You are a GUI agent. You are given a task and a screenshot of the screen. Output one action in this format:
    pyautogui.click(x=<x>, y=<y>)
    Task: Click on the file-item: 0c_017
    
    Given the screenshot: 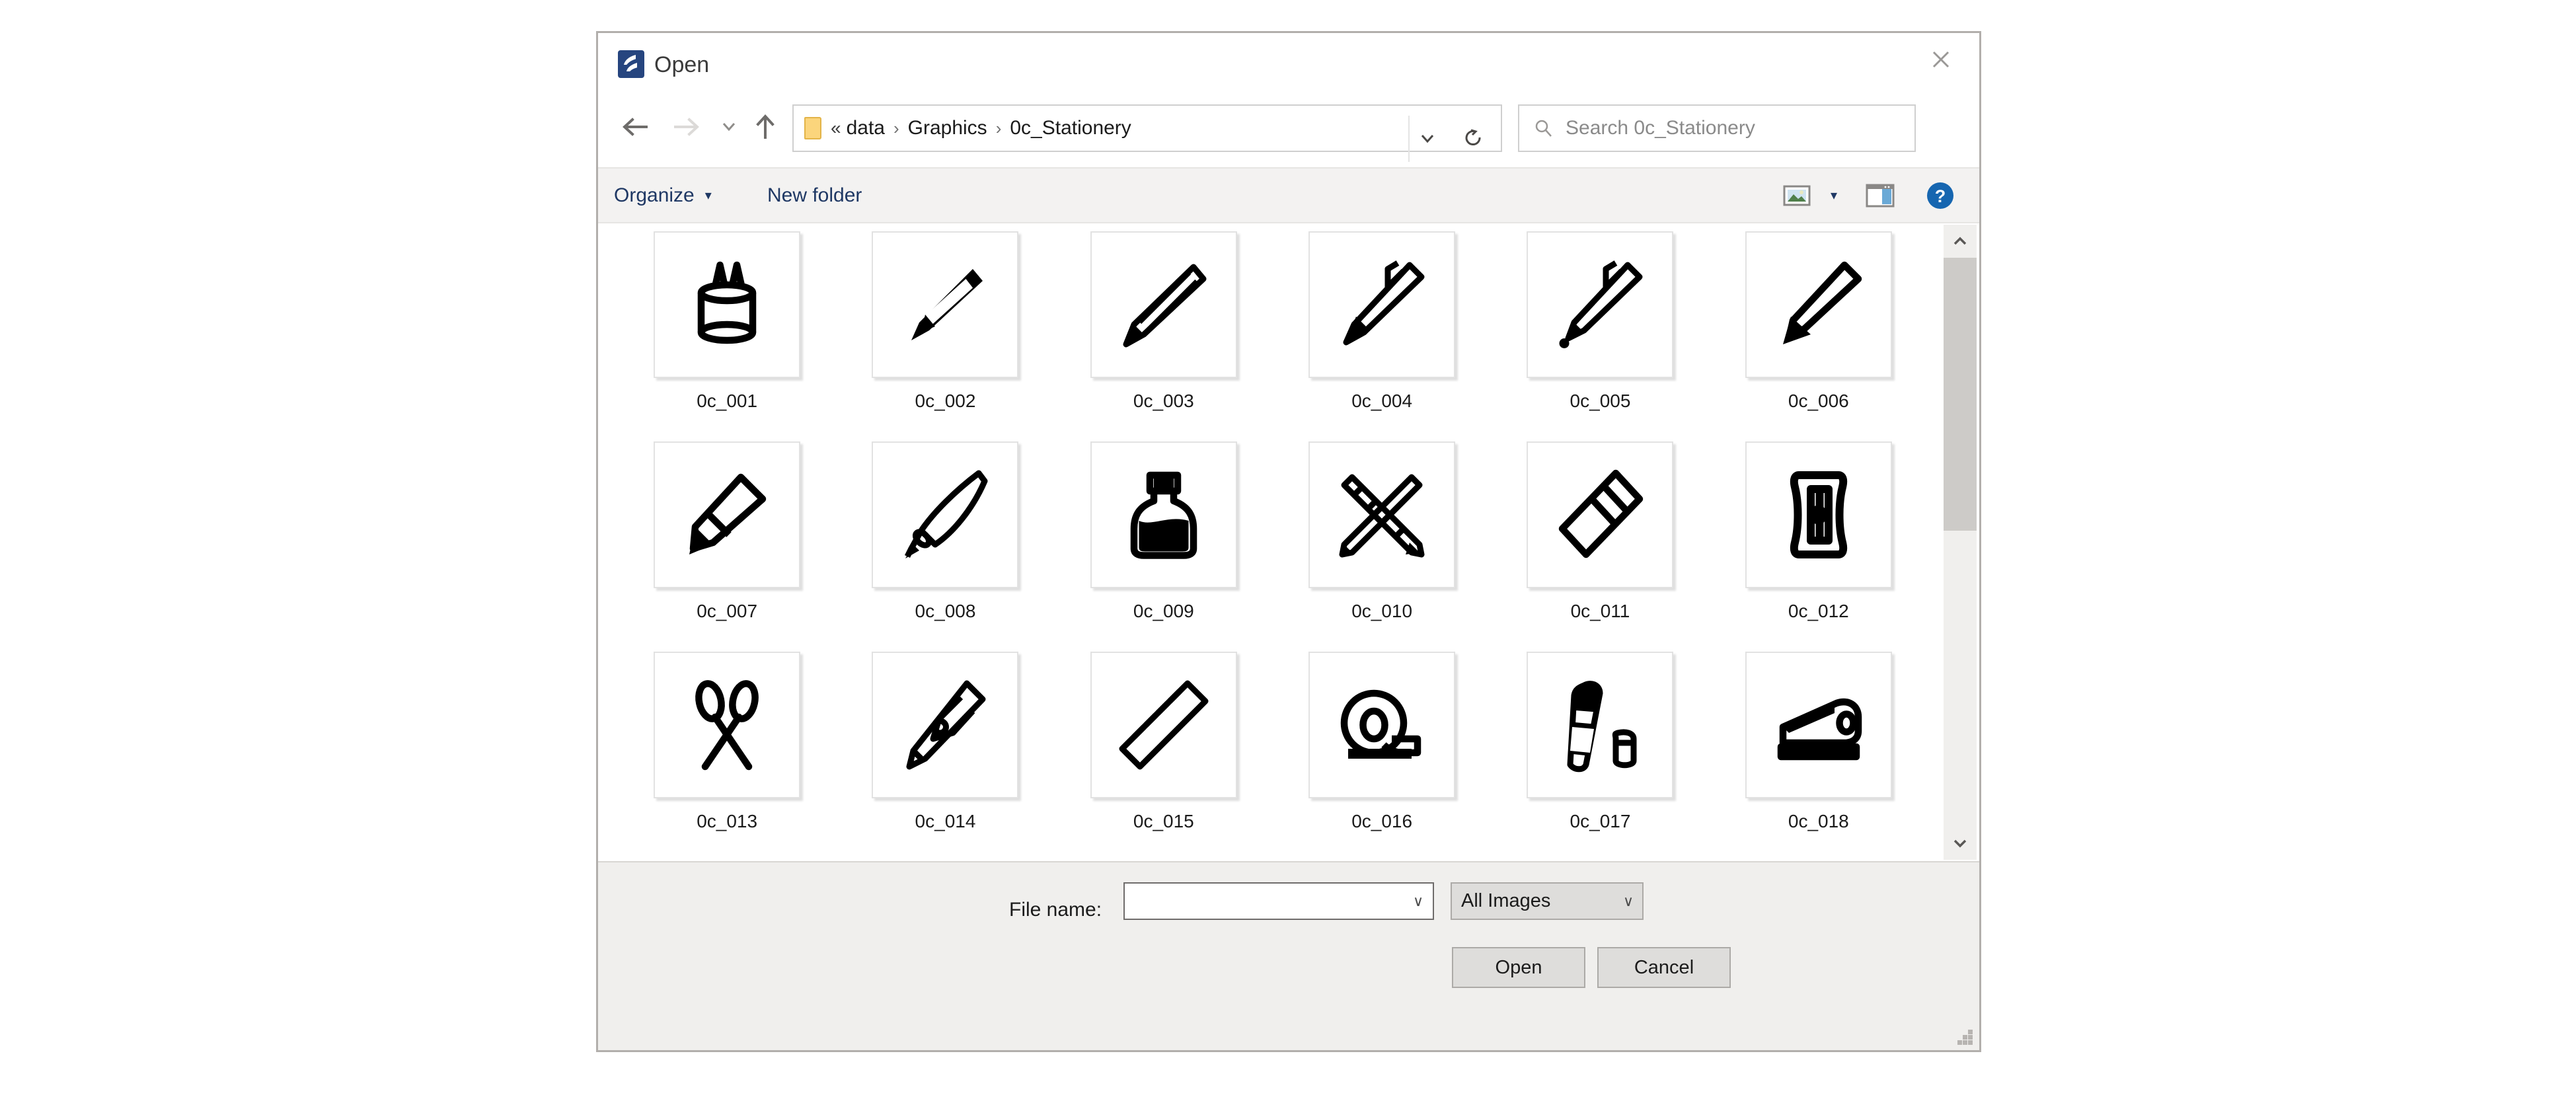 What is the action you would take?
    pyautogui.click(x=1600, y=756)
    